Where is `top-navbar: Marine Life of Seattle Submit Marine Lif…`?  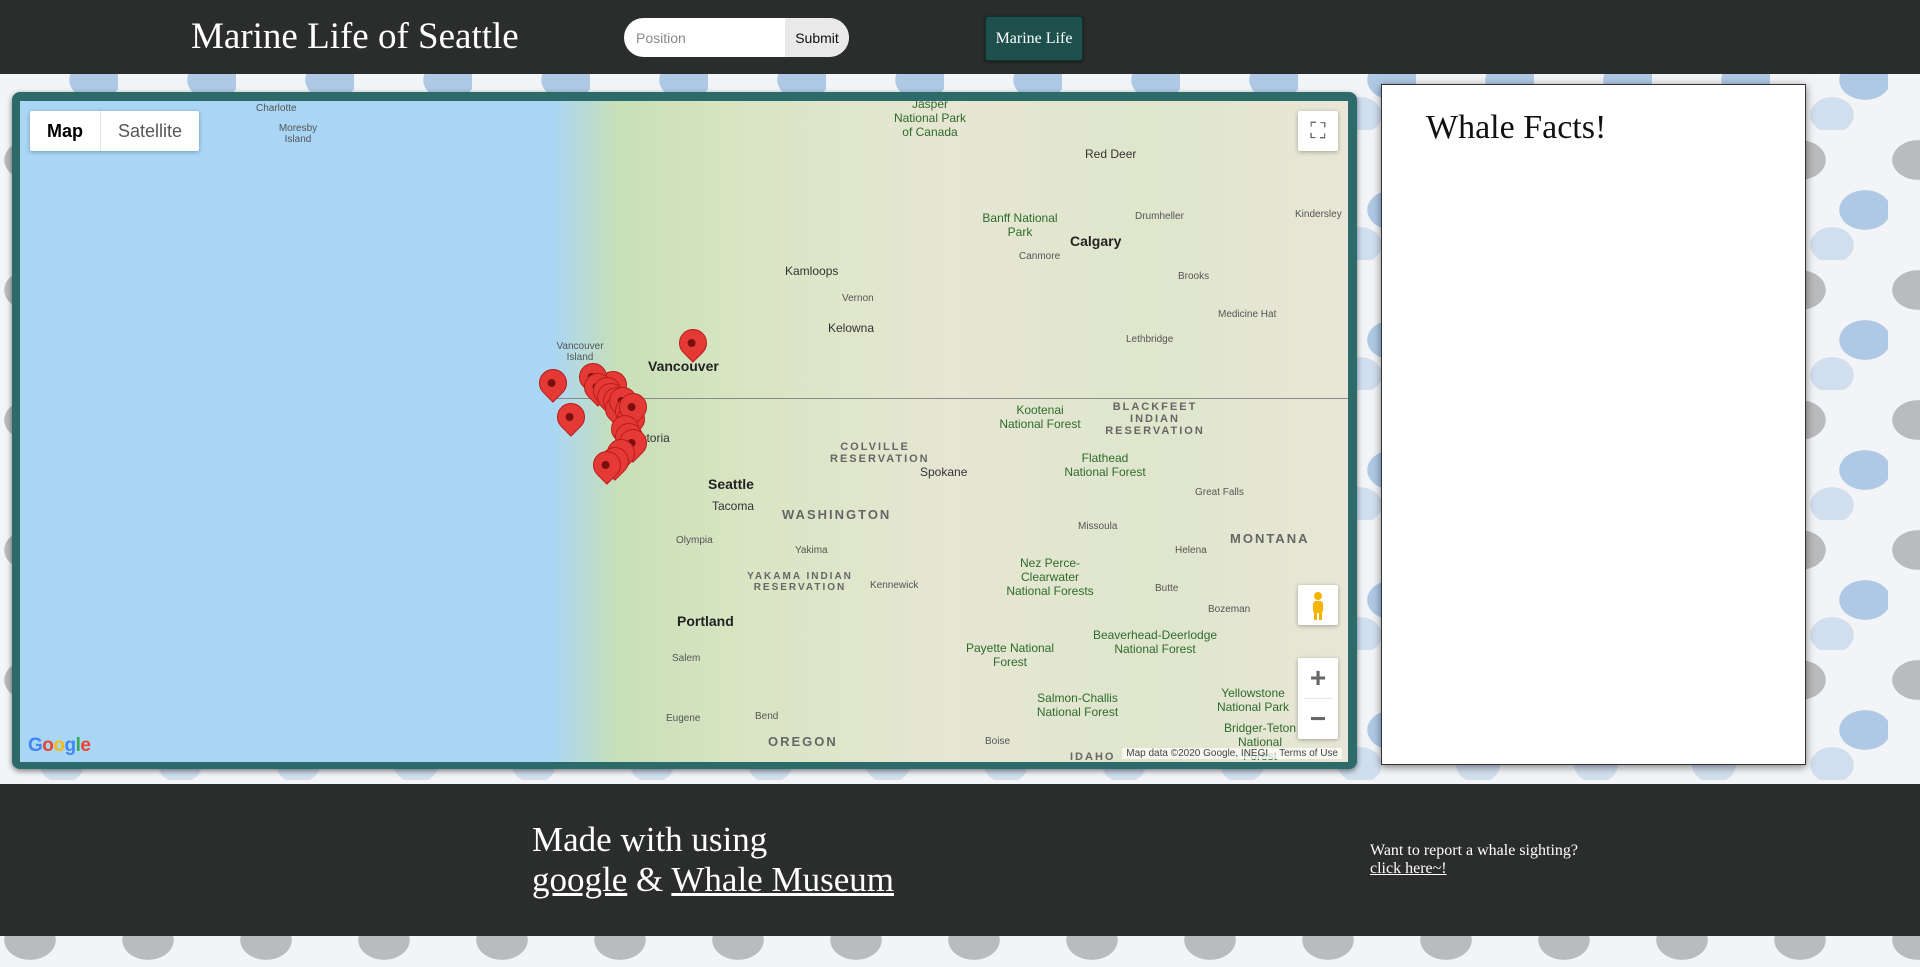
top-navbar: Marine Life of Seattle Submit Marine Lif… is located at coordinates (960, 37).